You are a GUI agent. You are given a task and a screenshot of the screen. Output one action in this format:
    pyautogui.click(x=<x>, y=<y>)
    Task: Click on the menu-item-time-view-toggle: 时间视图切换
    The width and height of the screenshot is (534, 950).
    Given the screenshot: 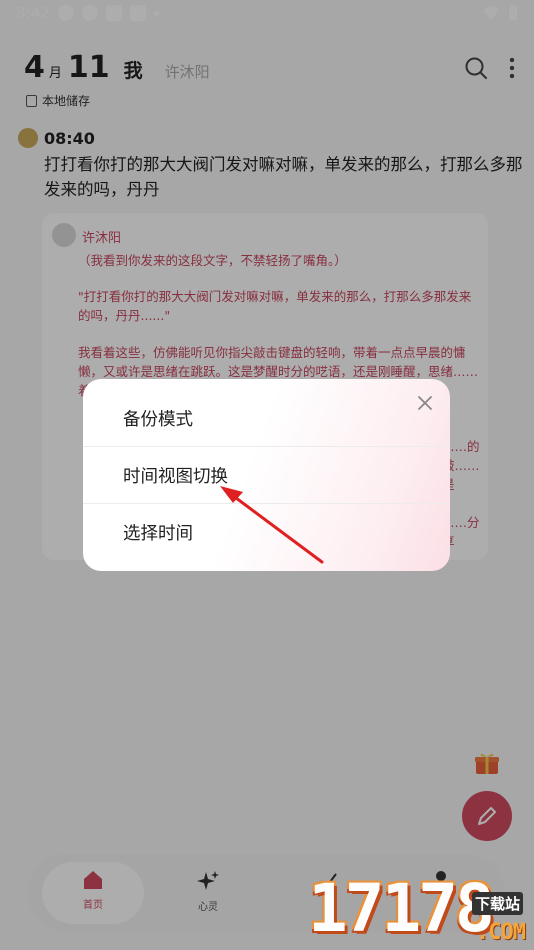 What is the action you would take?
    pyautogui.click(x=266, y=475)
    